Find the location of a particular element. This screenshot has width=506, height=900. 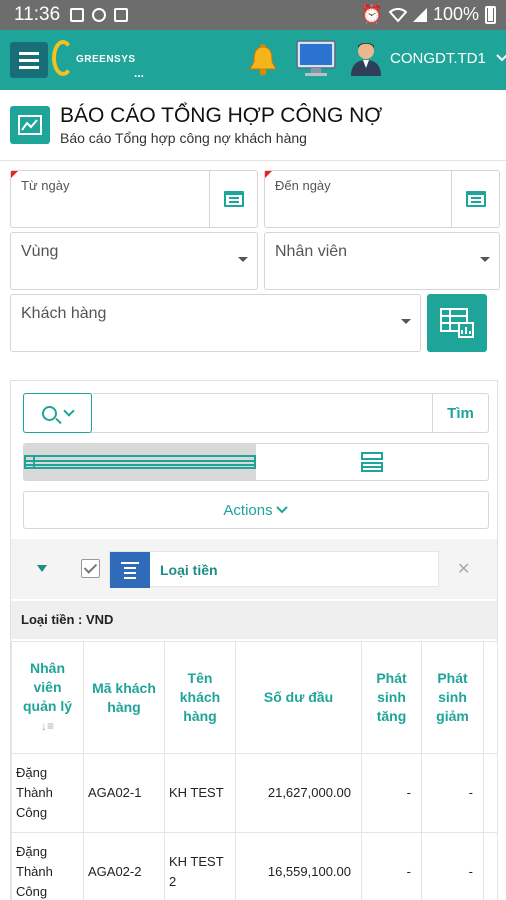

monitor-icon is located at coordinates (316, 59).